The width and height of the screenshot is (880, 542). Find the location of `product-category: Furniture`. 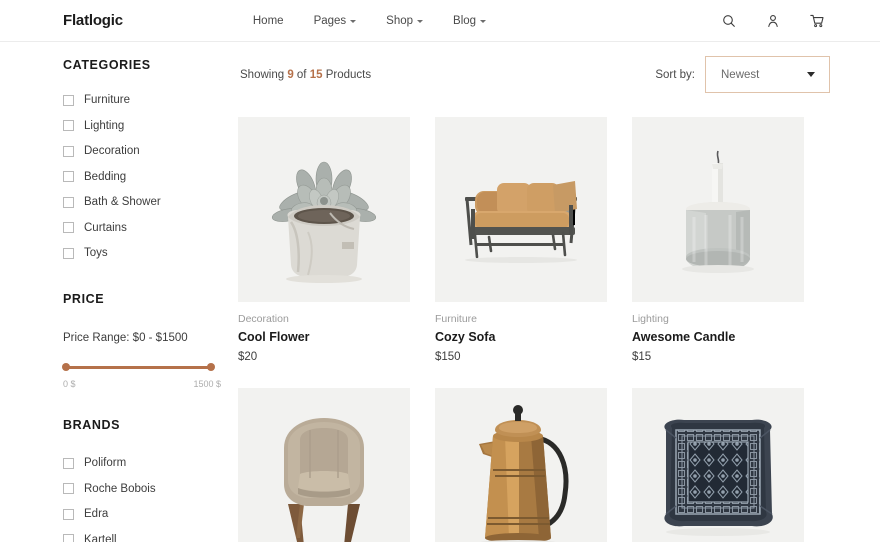

product-category: Furniture is located at coordinates (456, 319).